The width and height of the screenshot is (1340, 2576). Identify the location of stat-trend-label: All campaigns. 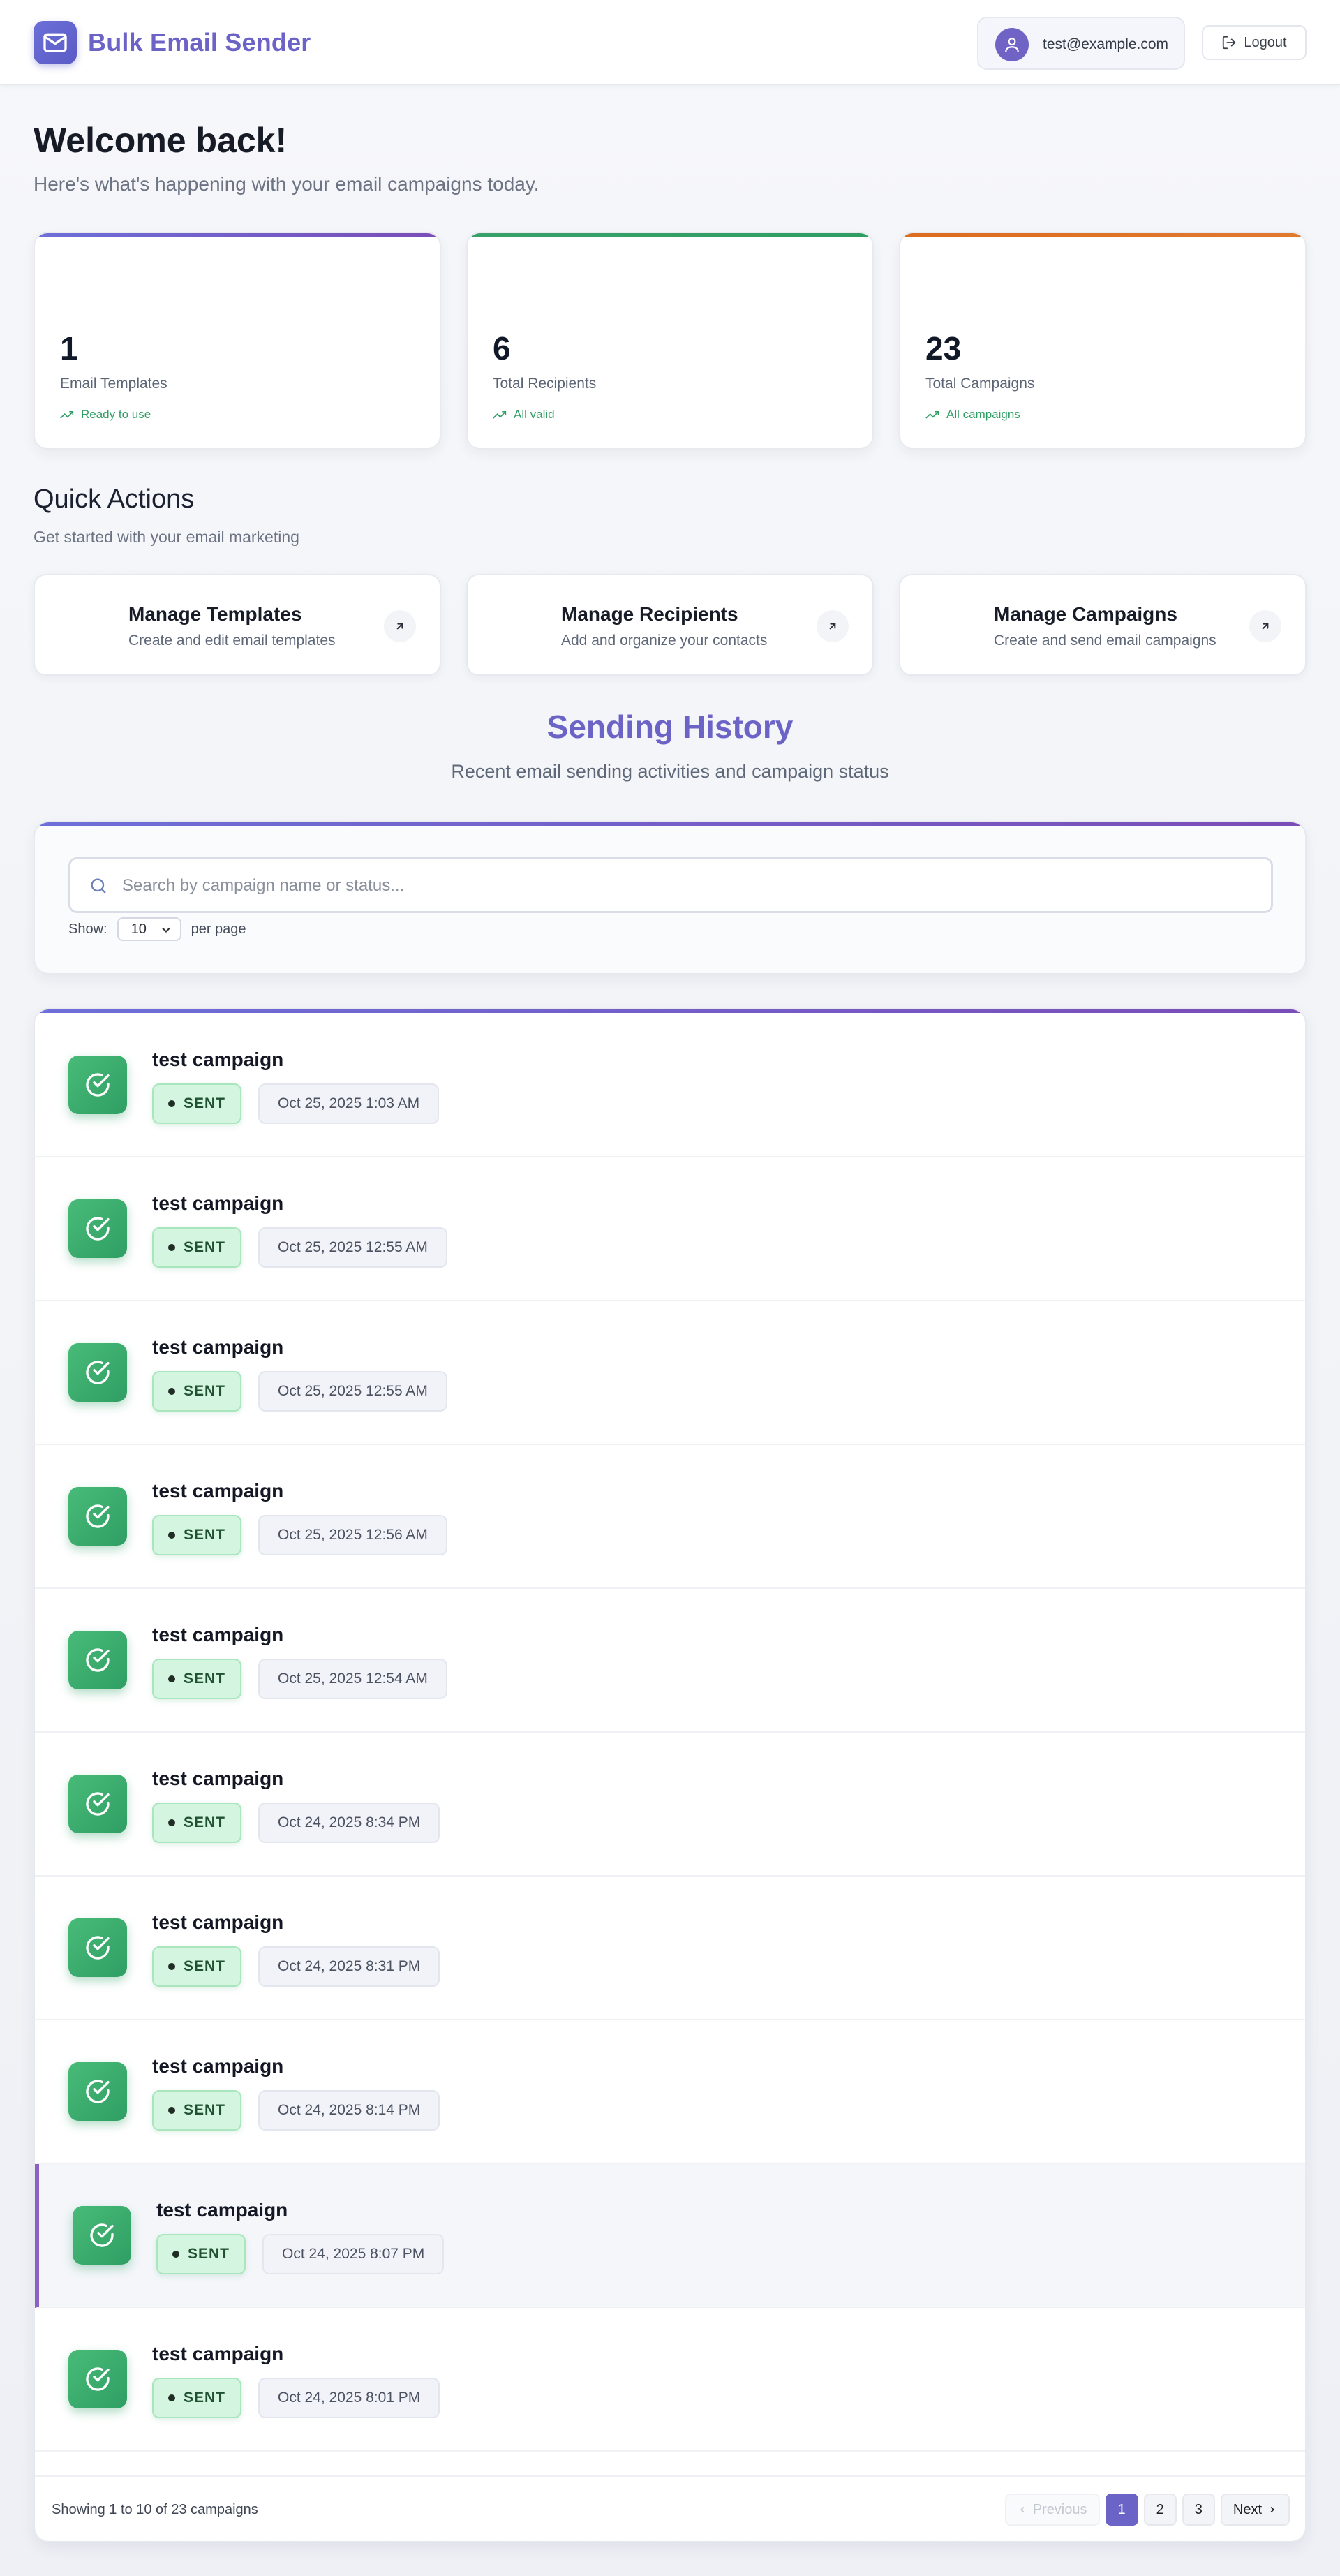
(983, 414).